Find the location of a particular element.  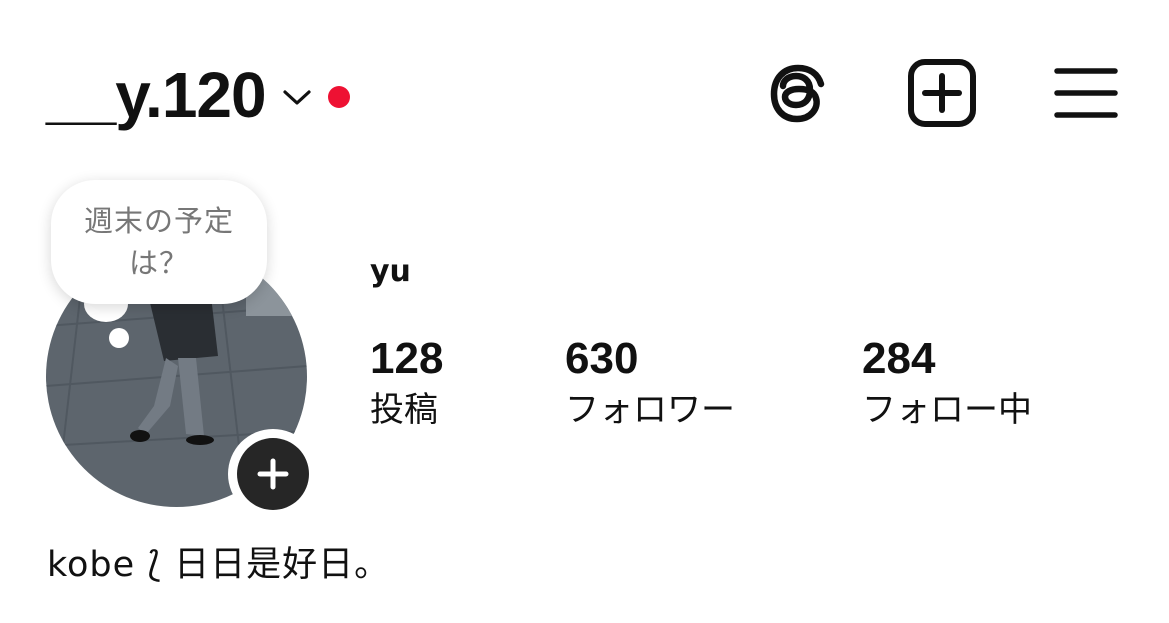

add-story-button is located at coordinates (273, 474).